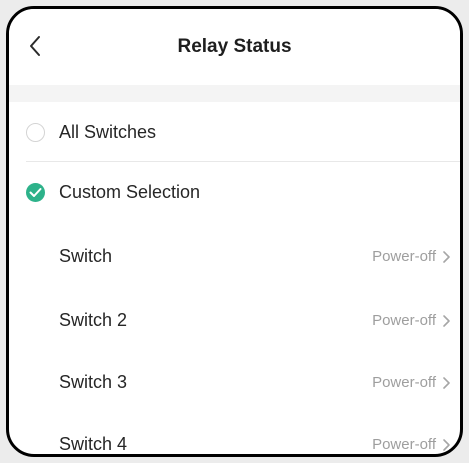 Image resolution: width=469 pixels, height=463 pixels. I want to click on switch-row-switch-3: Switch 3 Power-off, so click(234, 383).